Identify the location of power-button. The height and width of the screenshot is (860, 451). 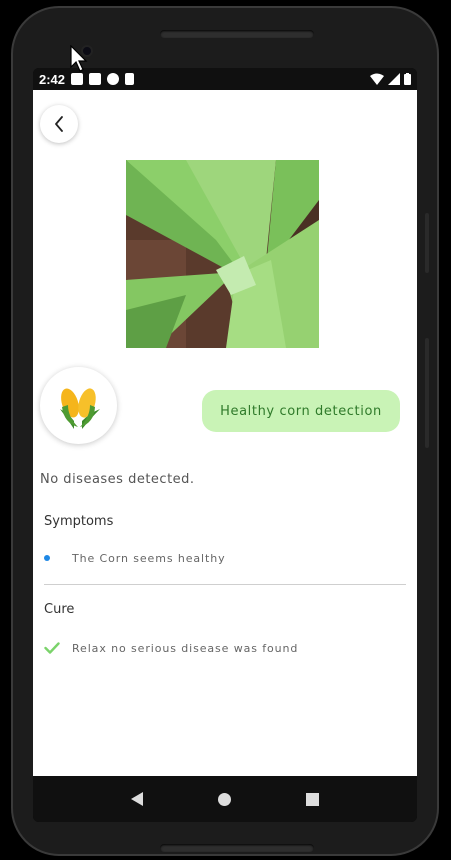
(427, 393).